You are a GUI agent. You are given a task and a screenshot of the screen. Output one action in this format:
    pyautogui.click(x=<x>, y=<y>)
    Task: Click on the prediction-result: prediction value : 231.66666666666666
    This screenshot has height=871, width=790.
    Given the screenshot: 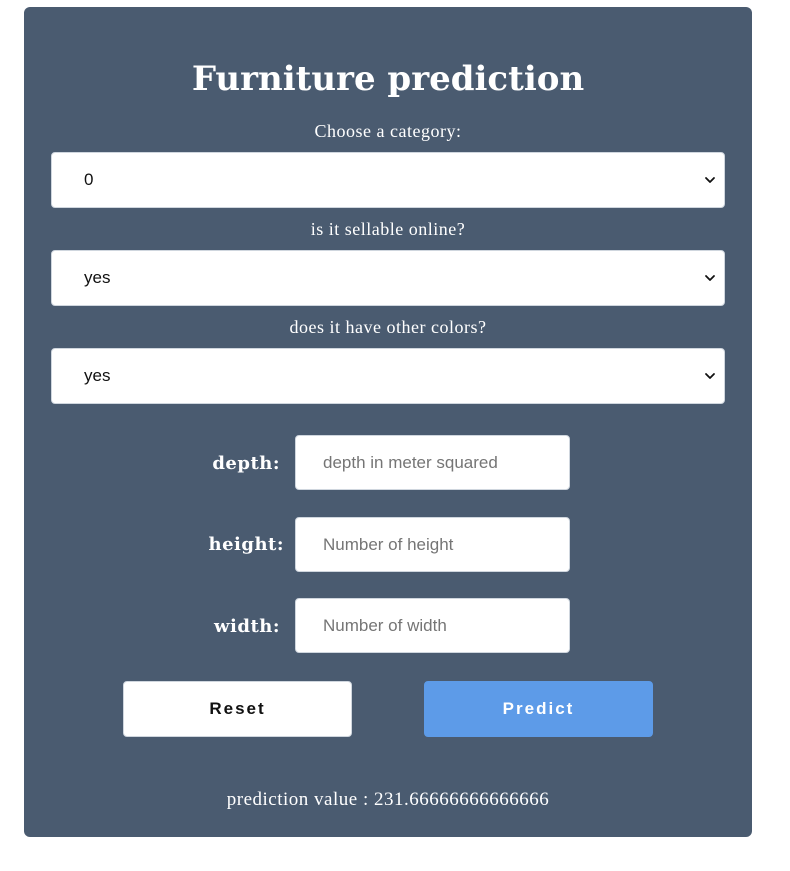 What is the action you would take?
    pyautogui.click(x=388, y=799)
    